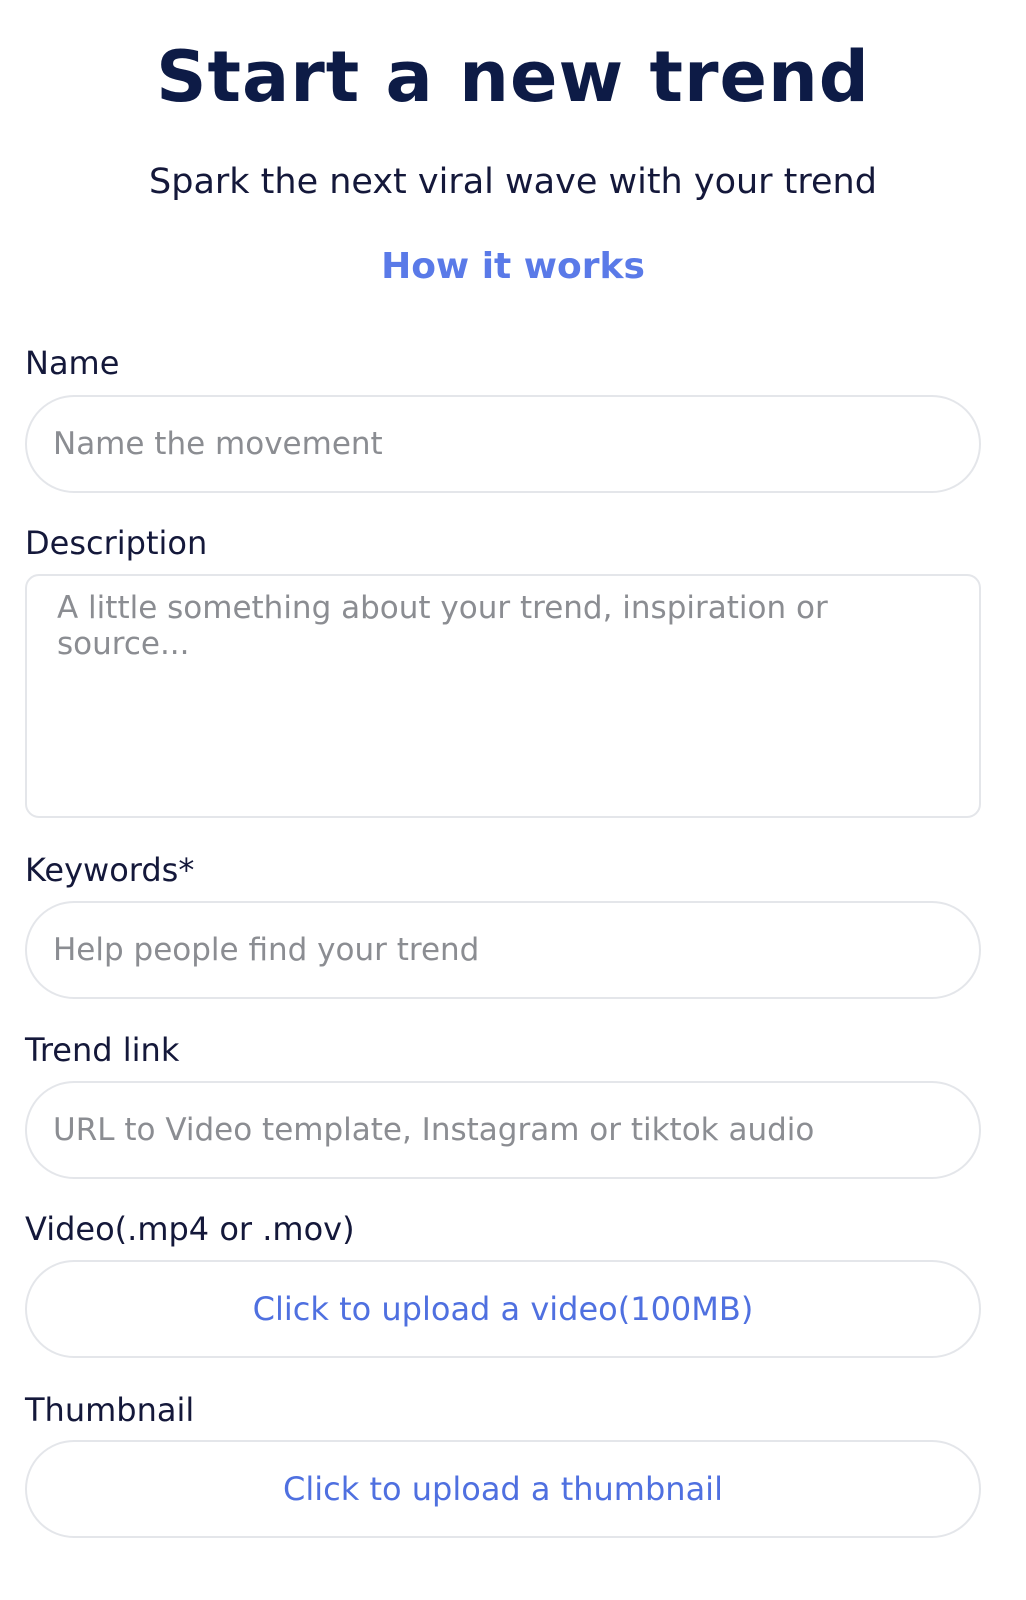 The height and width of the screenshot is (1600, 1026). I want to click on description-textarea, so click(503, 696).